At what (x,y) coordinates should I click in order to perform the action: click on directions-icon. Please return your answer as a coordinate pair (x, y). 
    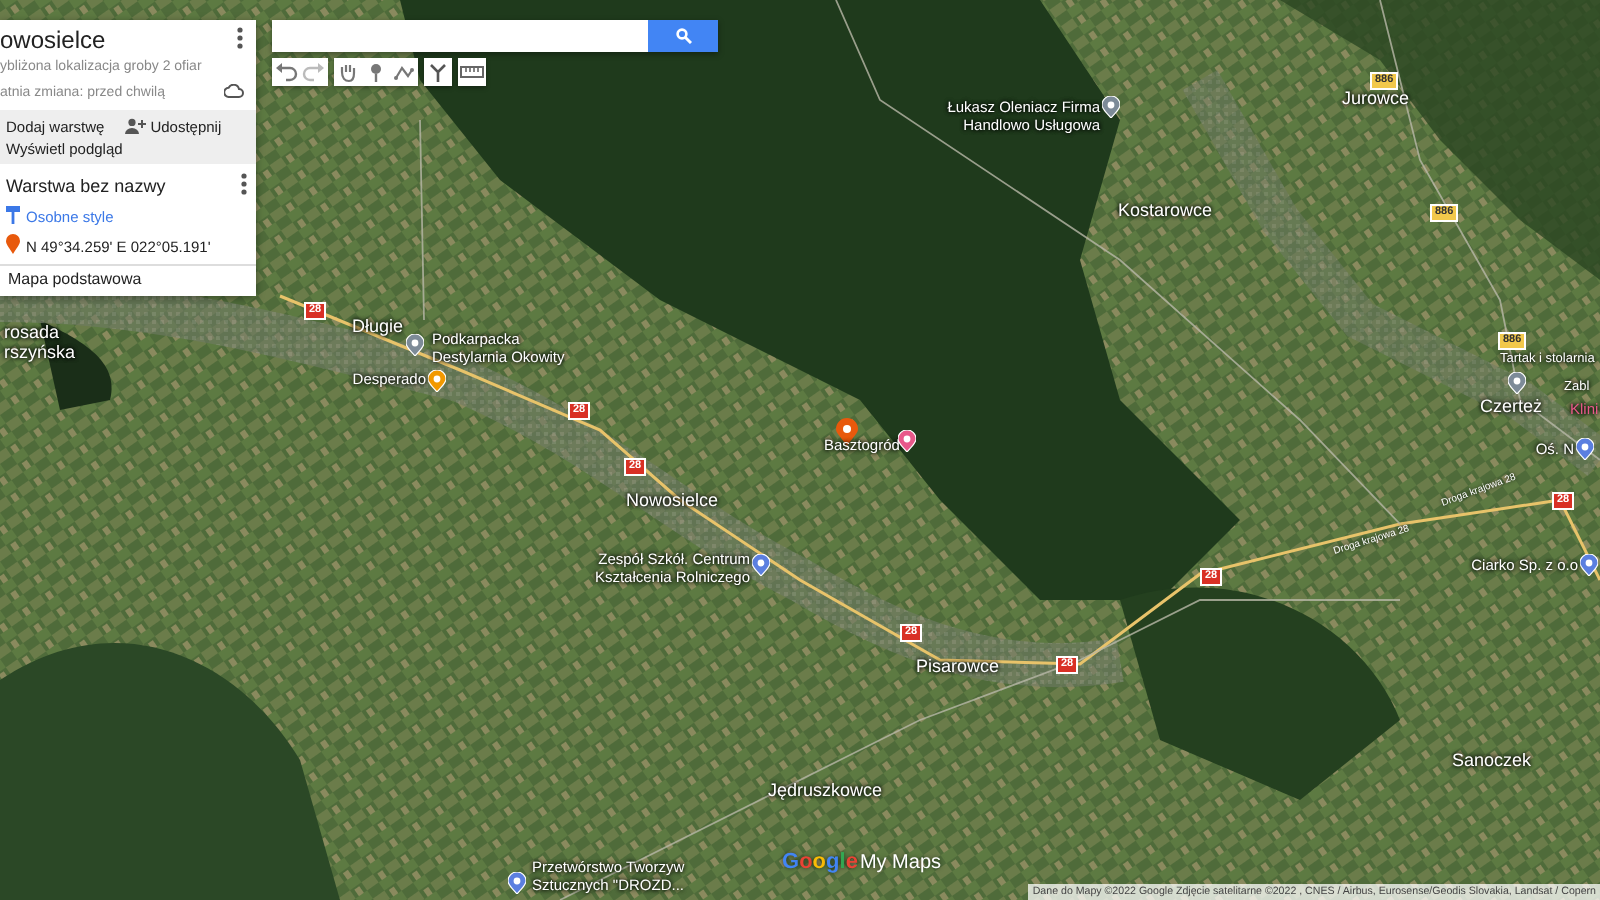
    Looking at the image, I should click on (438, 72).